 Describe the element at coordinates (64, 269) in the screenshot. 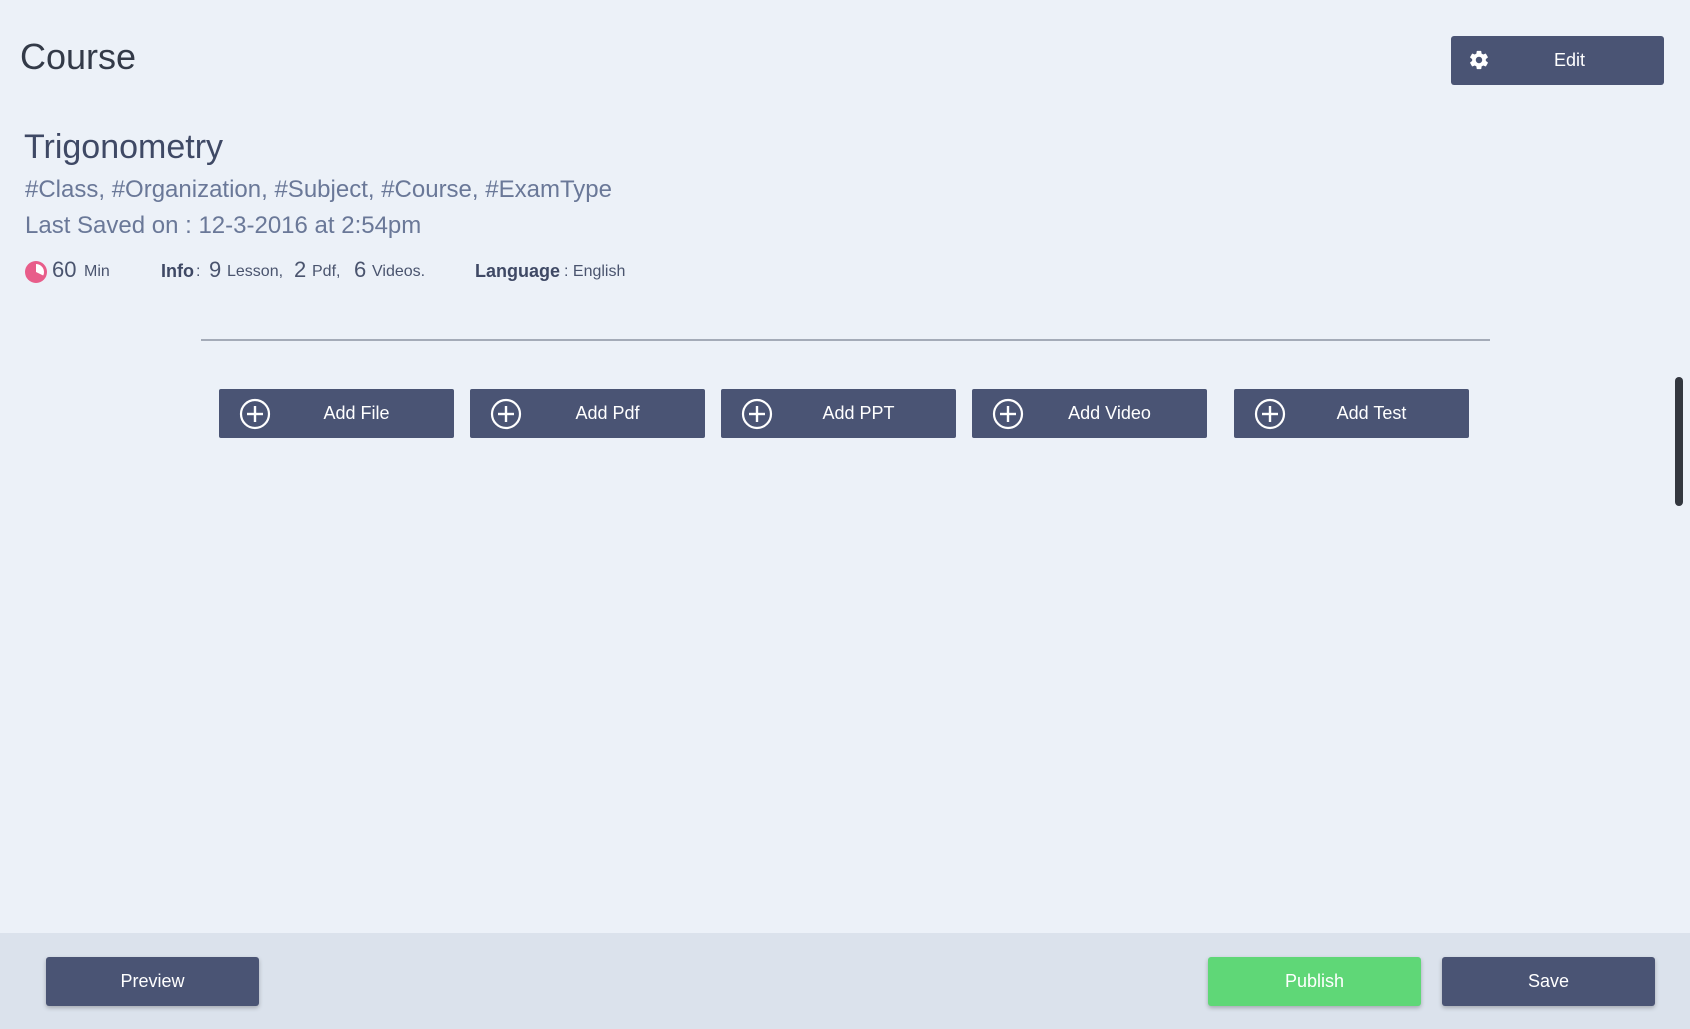

I see `duration-value: 60` at that location.